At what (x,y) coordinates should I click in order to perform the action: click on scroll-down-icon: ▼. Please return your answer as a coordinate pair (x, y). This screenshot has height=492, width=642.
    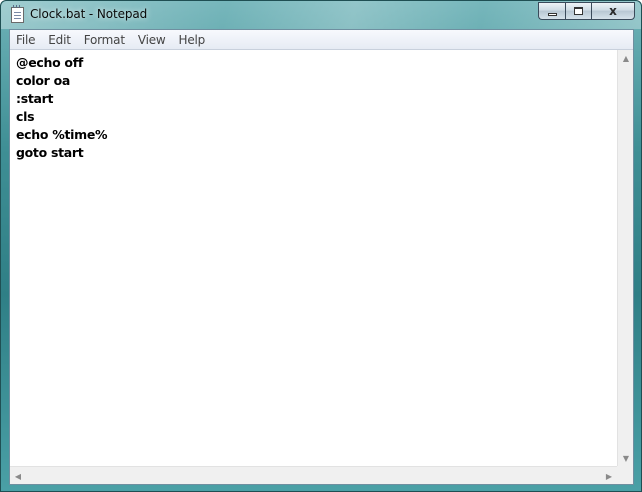
    Looking at the image, I should click on (626, 458).